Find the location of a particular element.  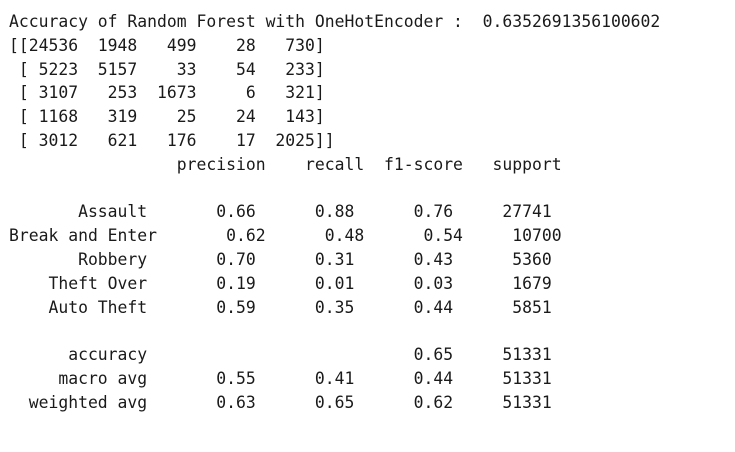

confusion-matrix-row-5: [ 3012 621 176 17 2025]] is located at coordinates (172, 140).